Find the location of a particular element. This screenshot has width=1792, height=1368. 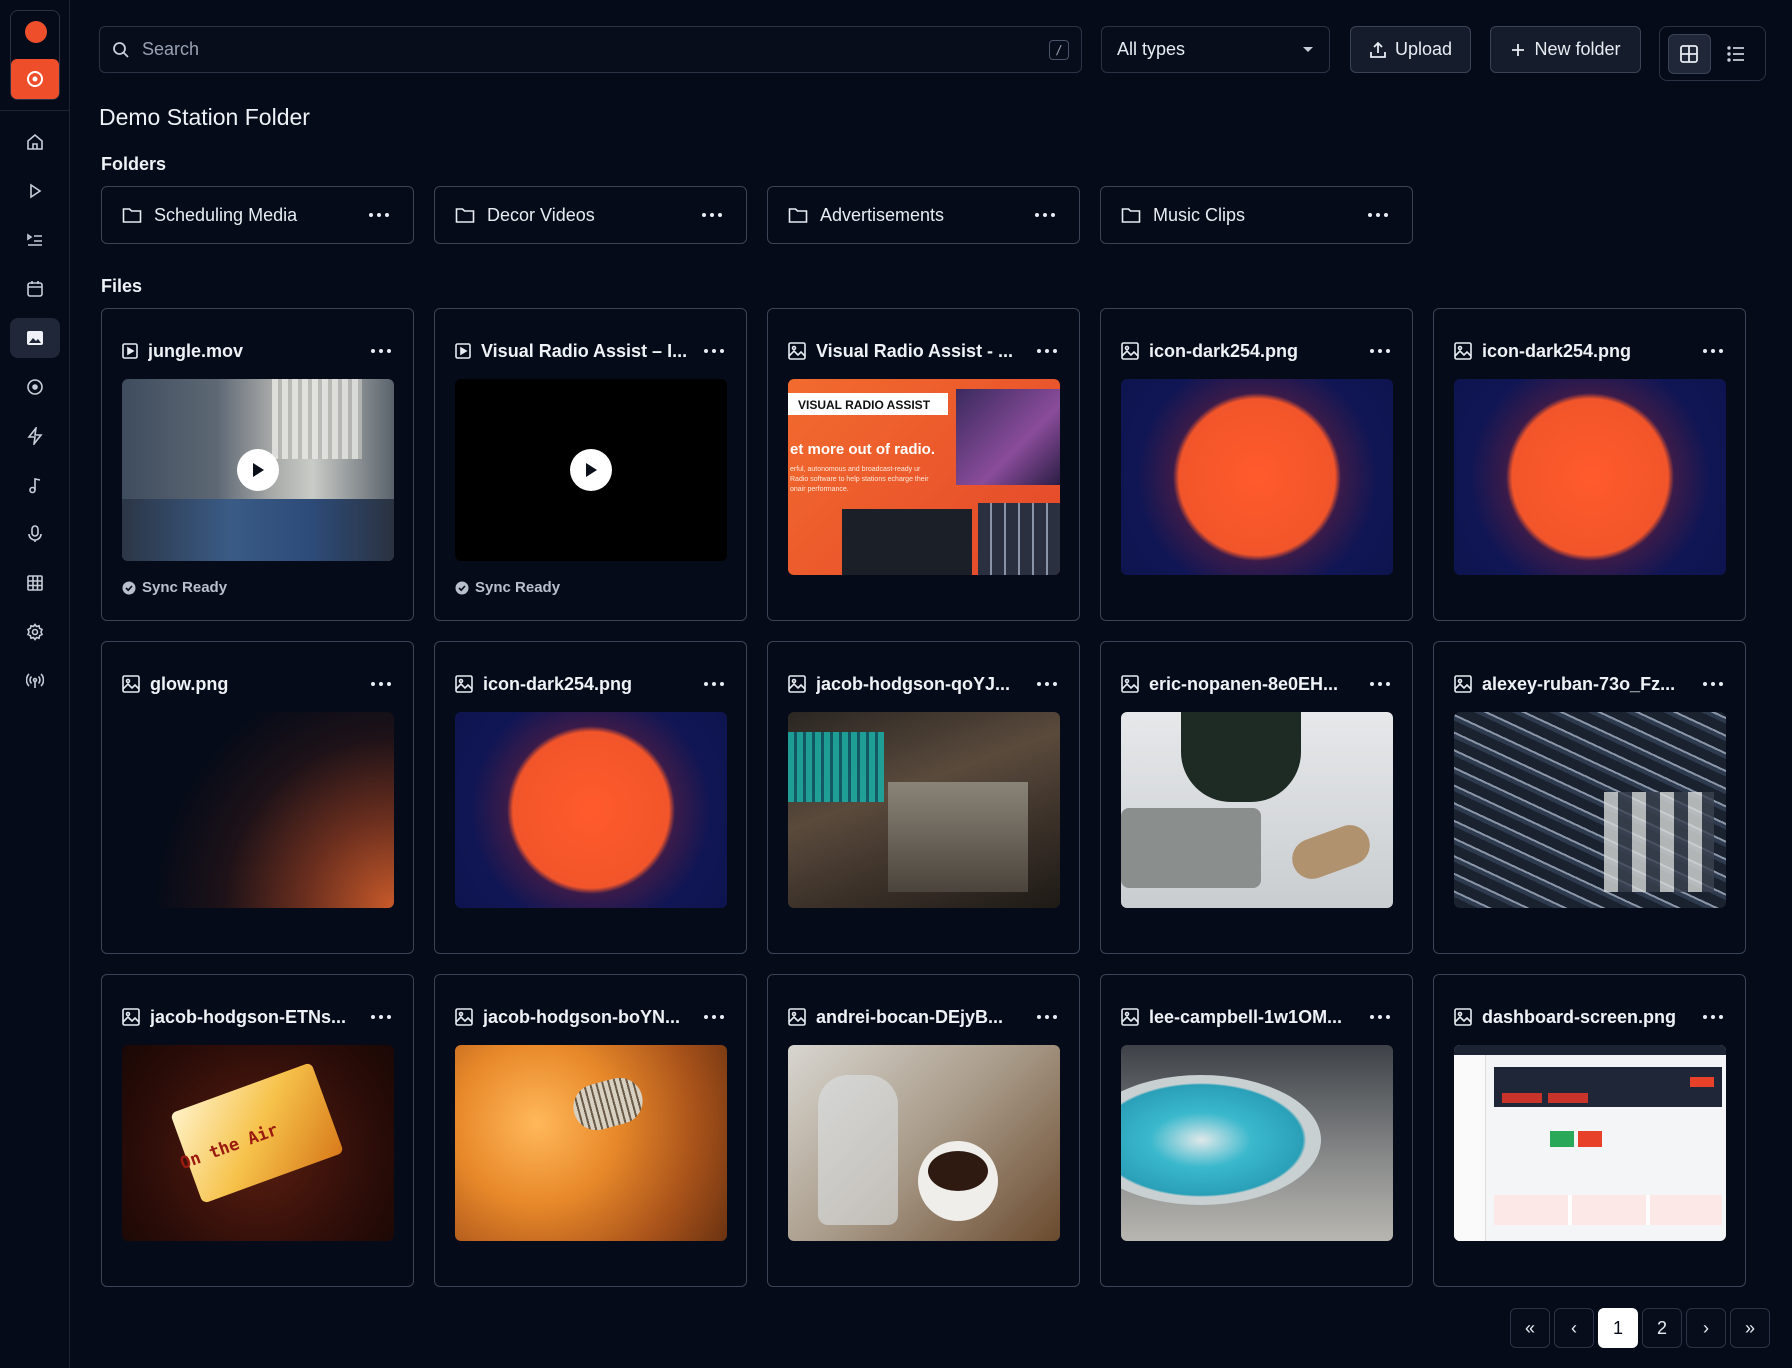

record-icon is located at coordinates (35, 387).